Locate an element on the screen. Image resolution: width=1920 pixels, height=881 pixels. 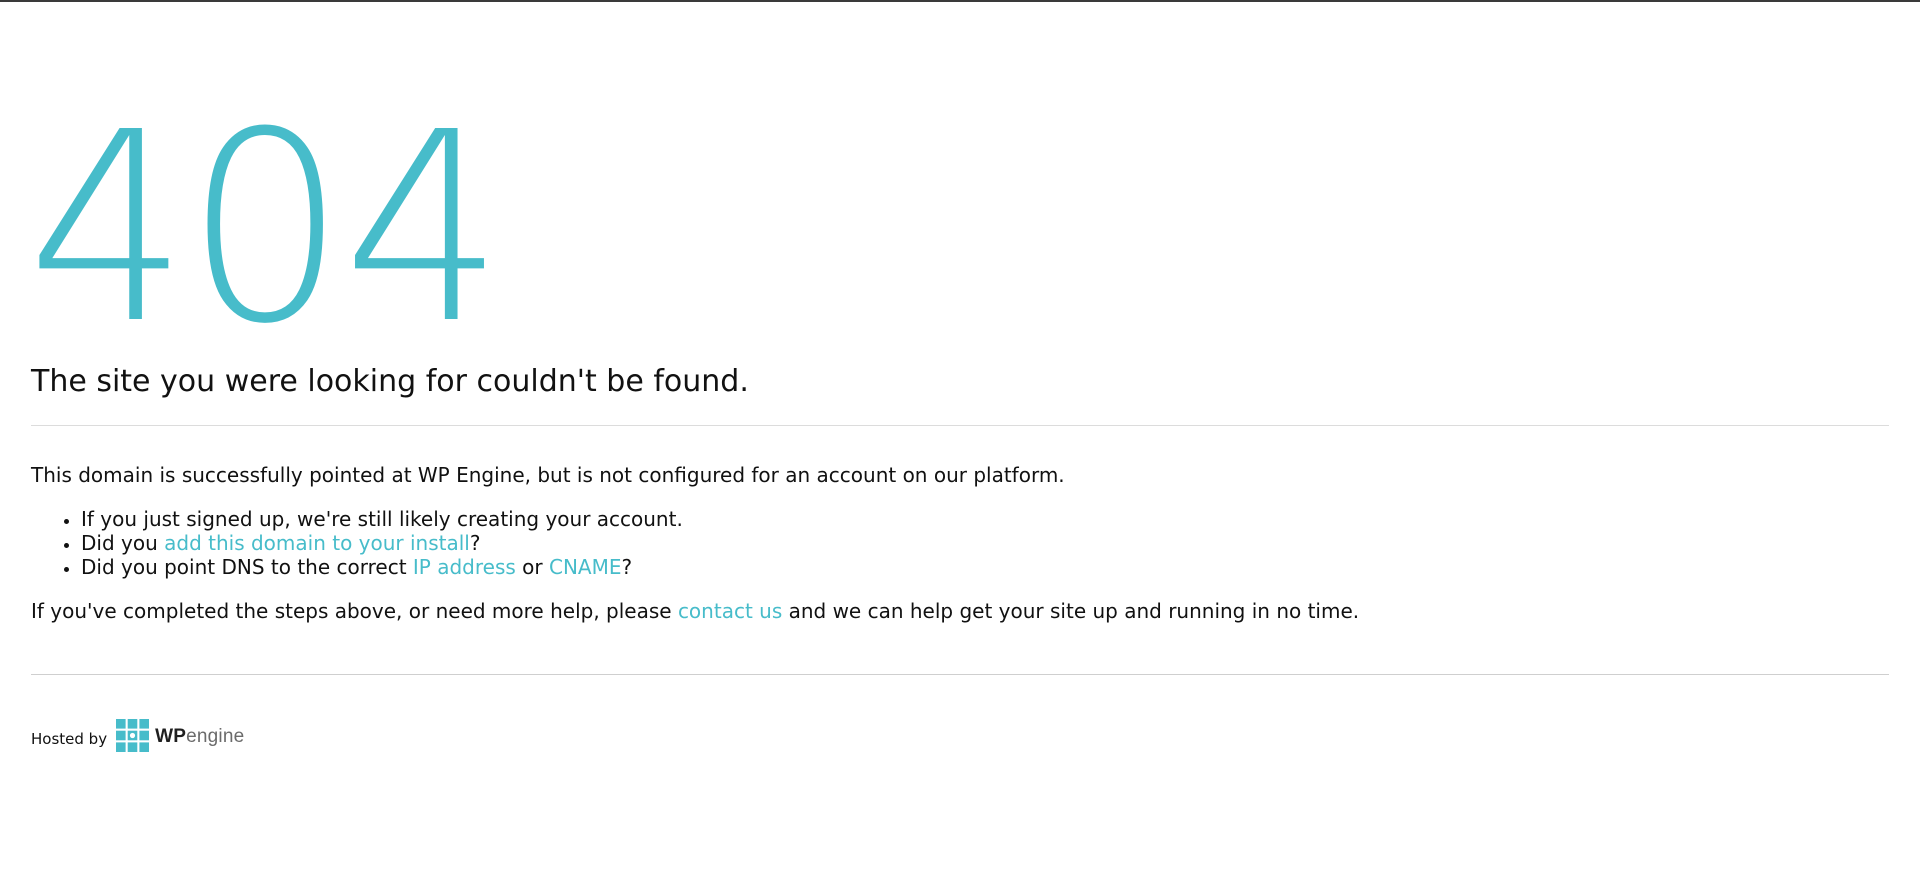
top-border is located at coordinates (960, 1).